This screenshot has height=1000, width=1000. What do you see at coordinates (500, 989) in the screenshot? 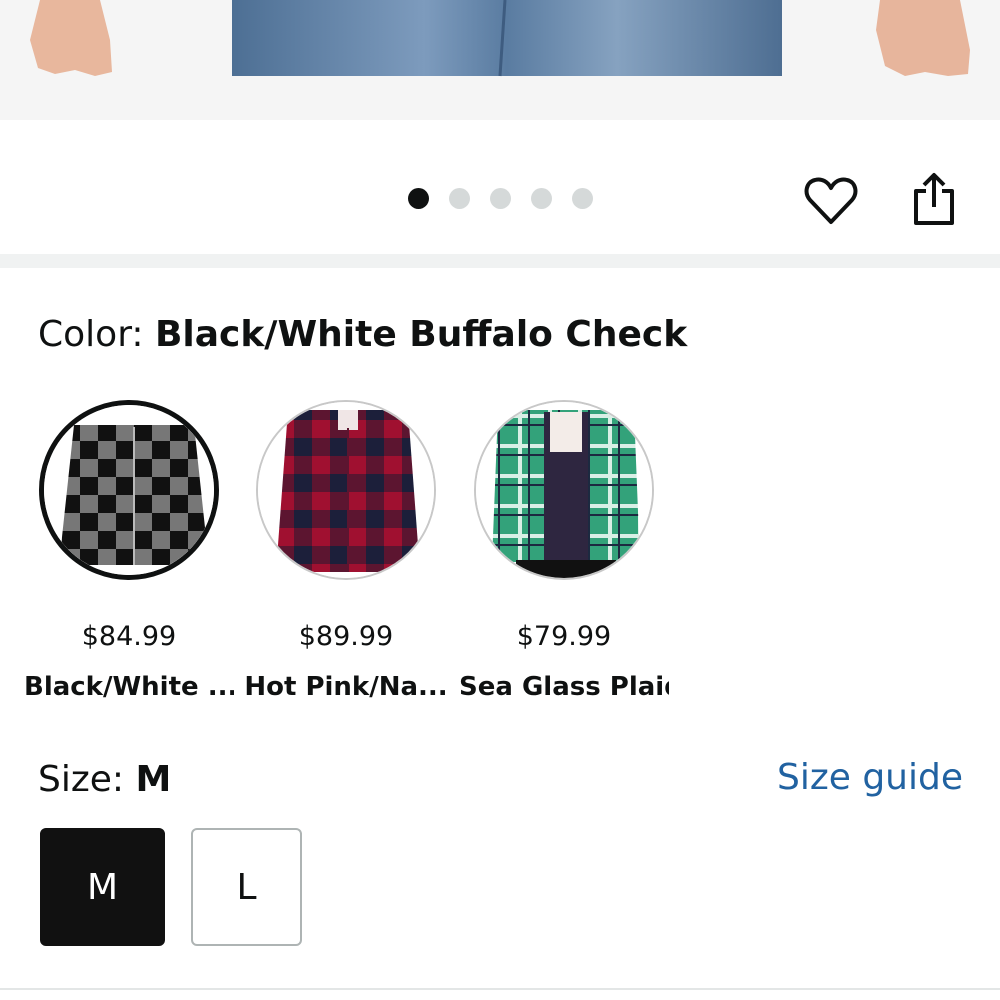
I see `section-divider-bottom` at bounding box center [500, 989].